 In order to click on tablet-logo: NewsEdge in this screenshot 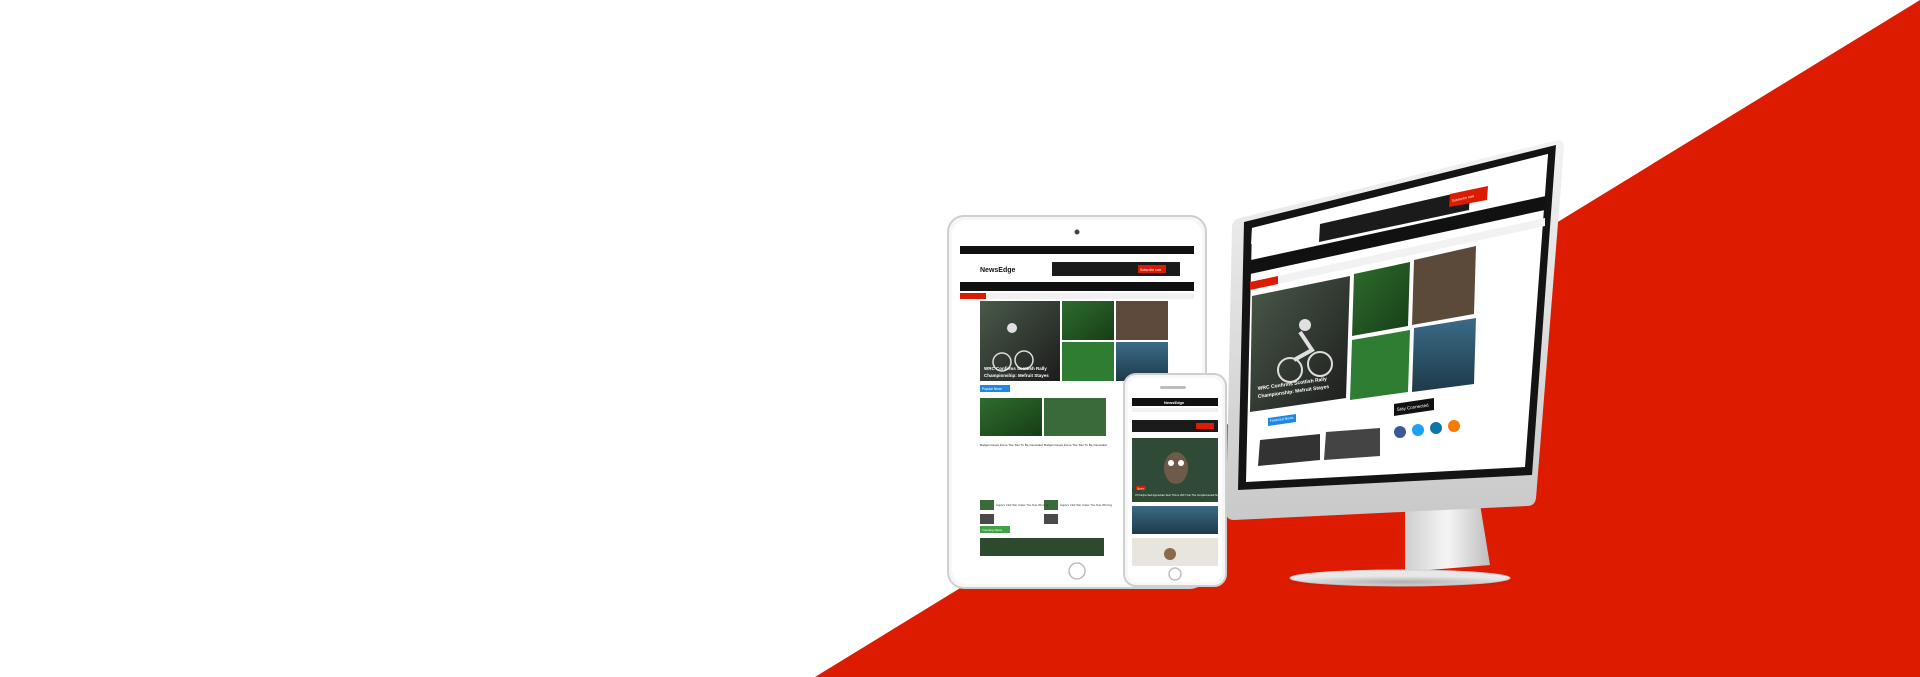, I will do `click(998, 270)`.